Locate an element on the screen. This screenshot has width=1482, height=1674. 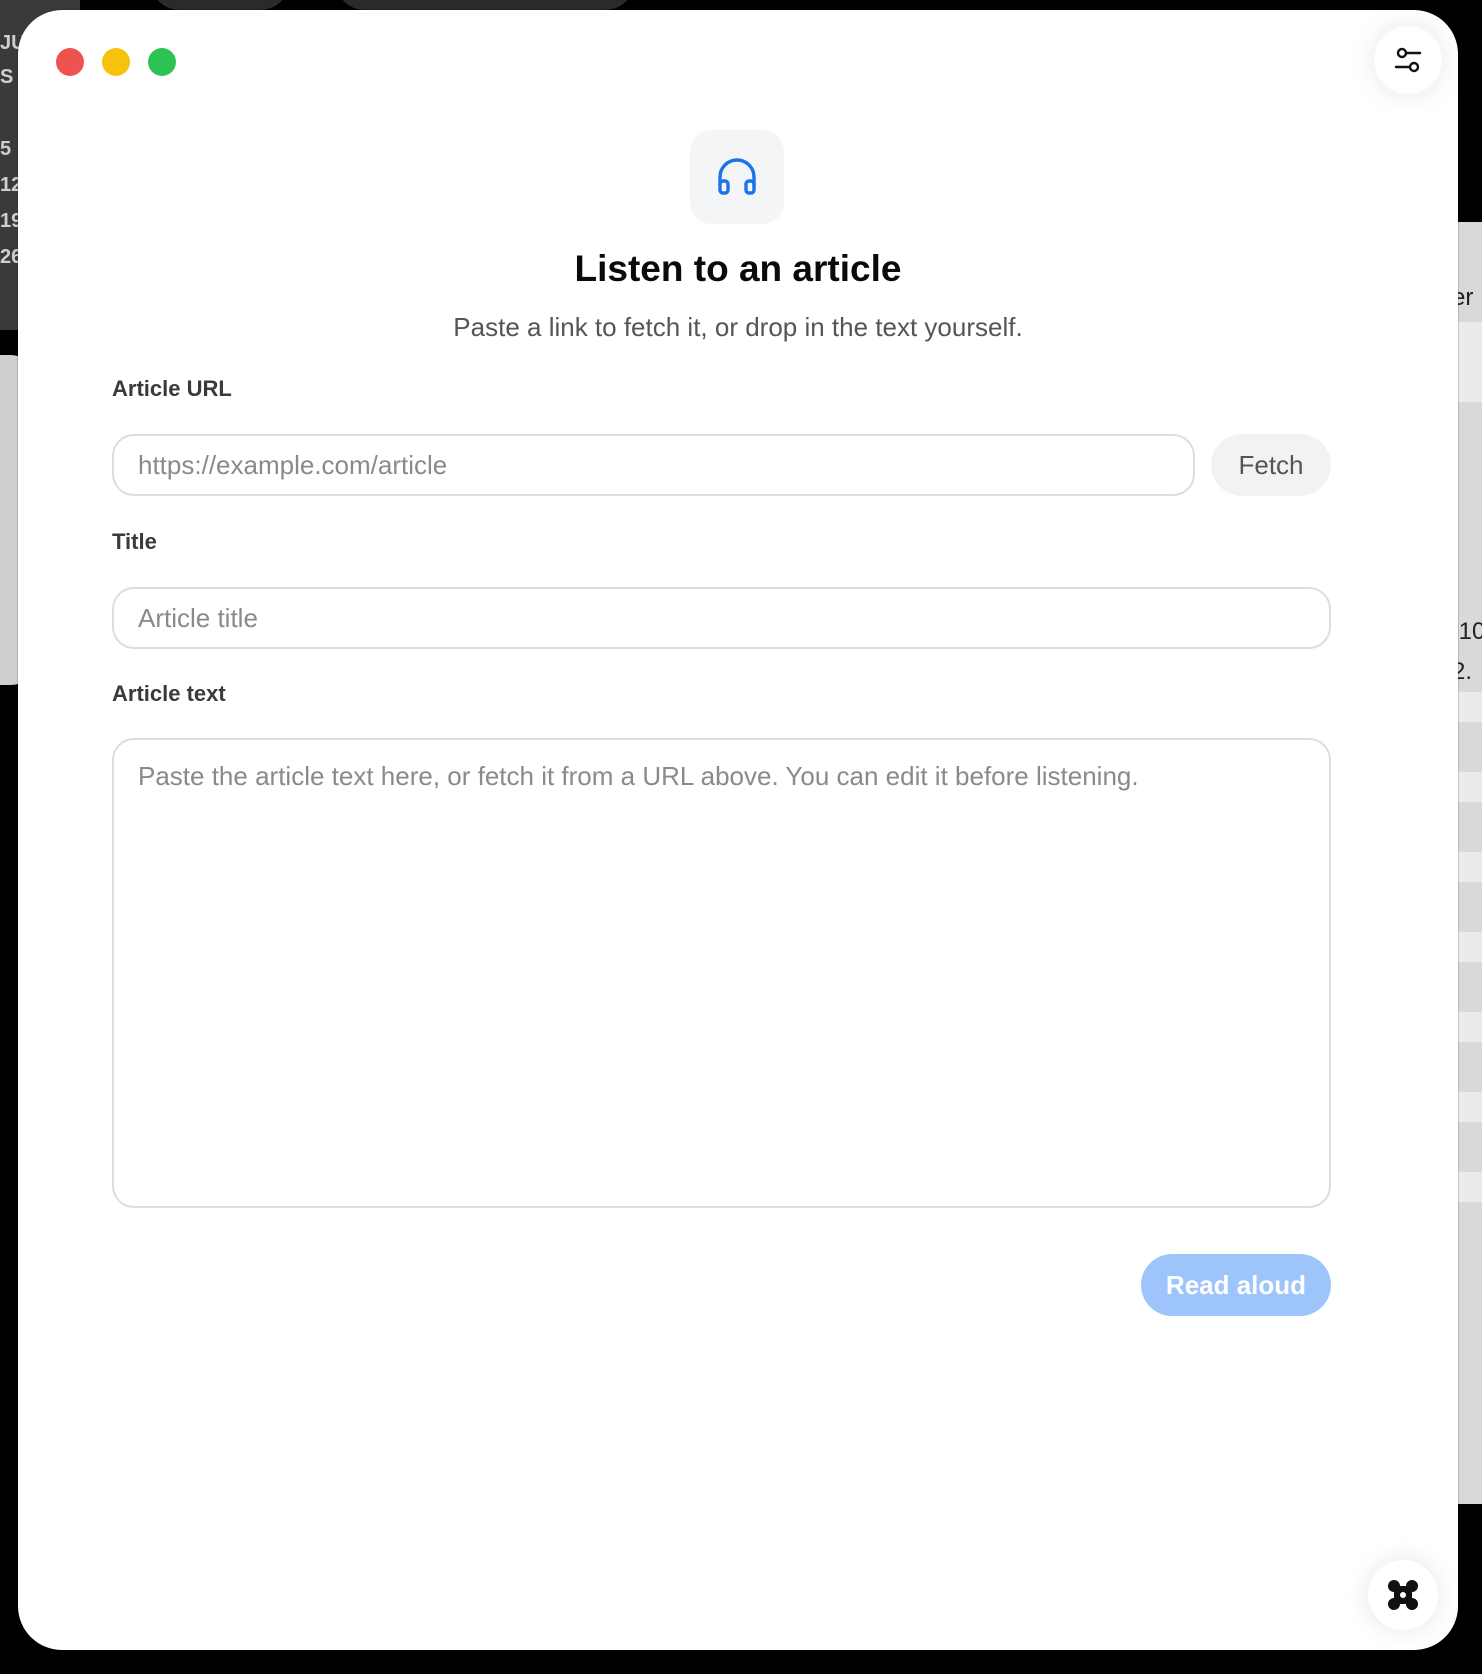
window-controls is located at coordinates (116, 62).